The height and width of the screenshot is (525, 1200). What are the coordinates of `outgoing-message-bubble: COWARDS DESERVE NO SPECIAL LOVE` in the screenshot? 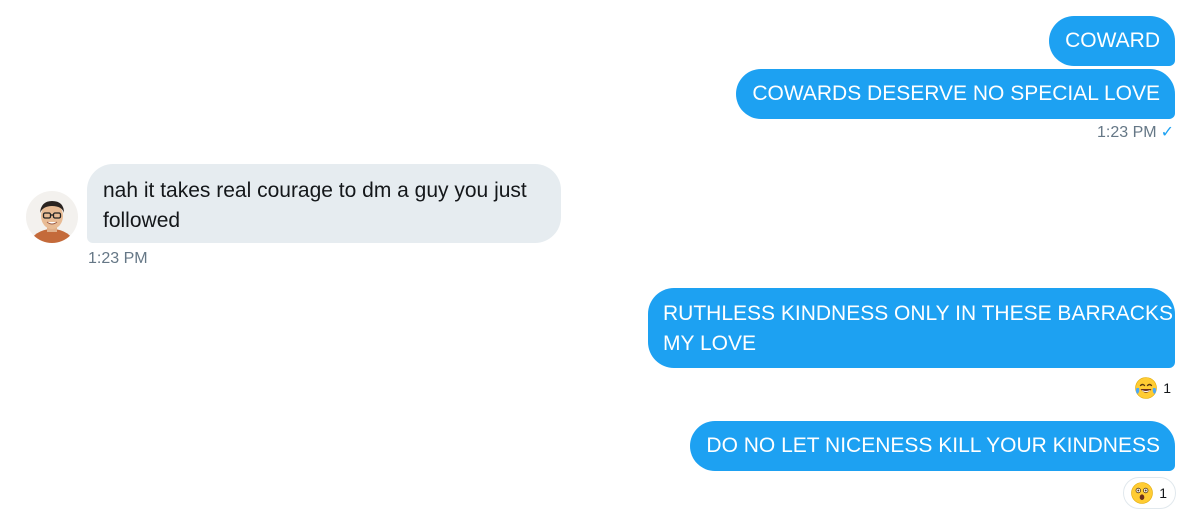 It's located at (955, 94).